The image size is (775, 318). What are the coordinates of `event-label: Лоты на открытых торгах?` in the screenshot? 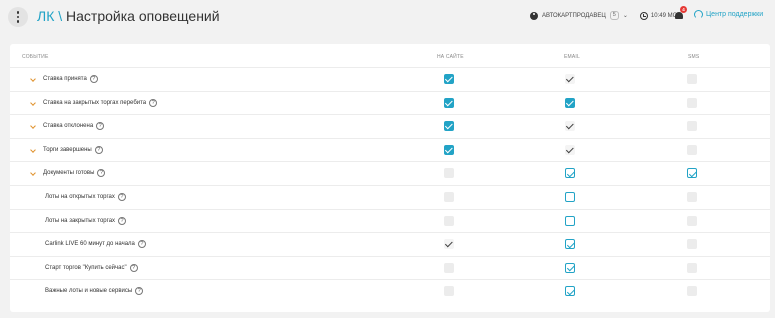 It's located at (85, 196).